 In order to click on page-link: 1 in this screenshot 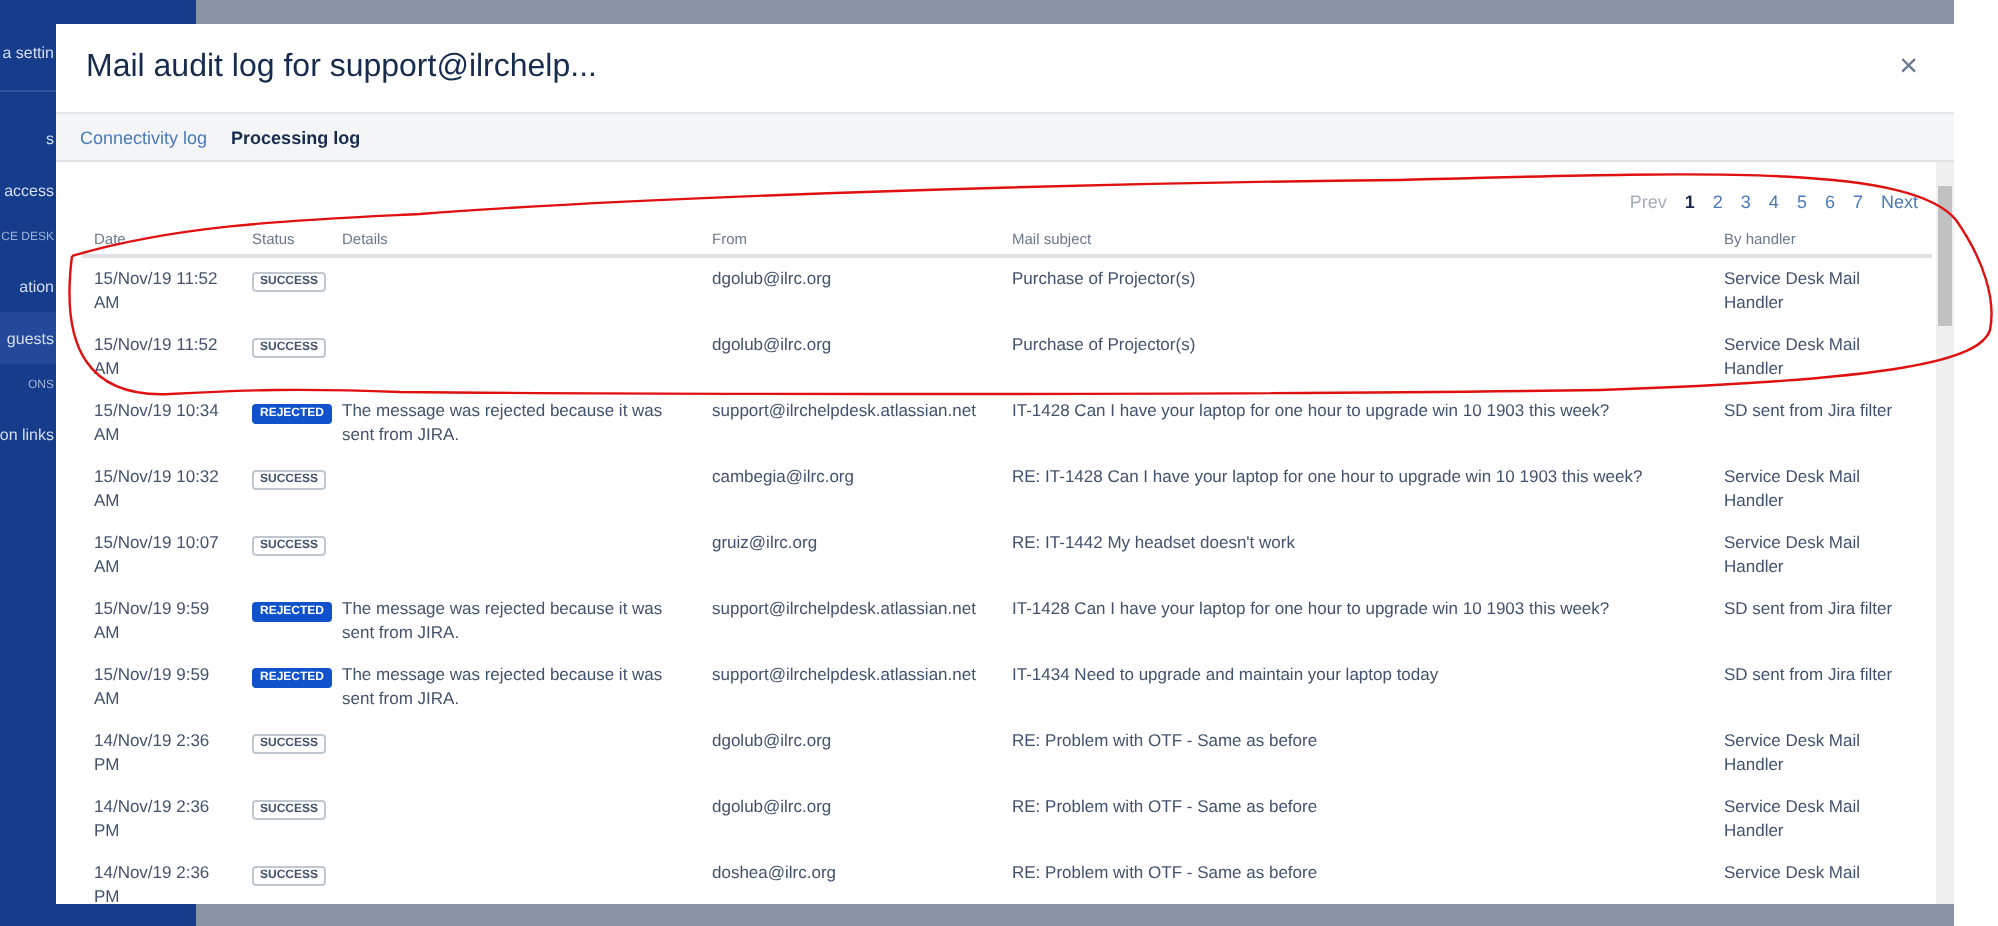, I will do `click(1689, 202)`.